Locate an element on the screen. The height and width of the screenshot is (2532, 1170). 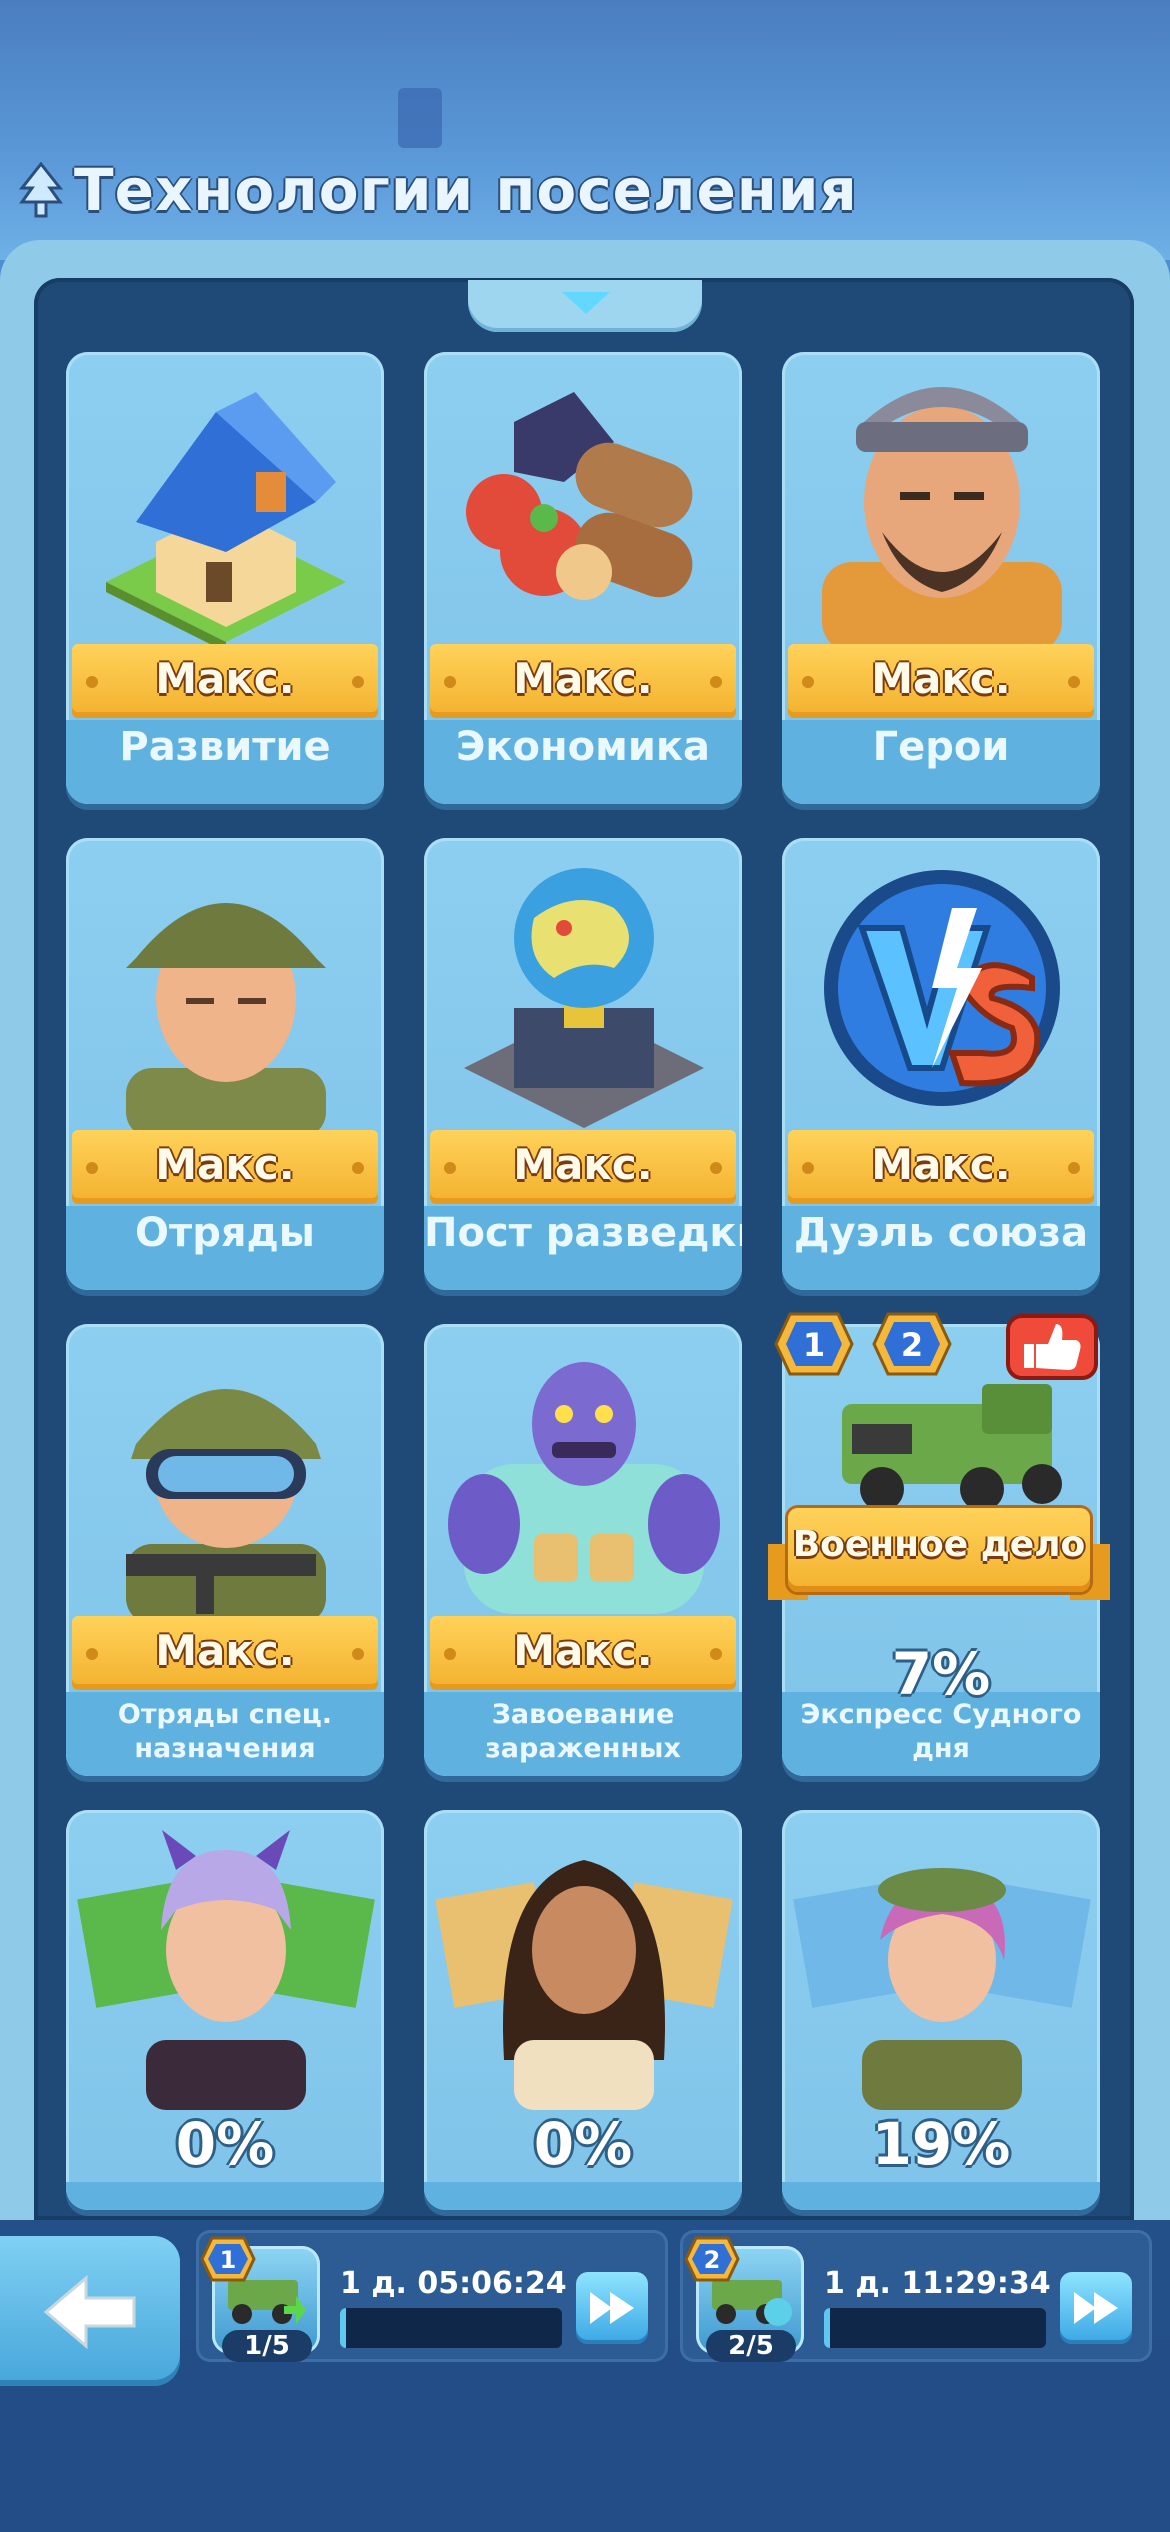
card-title: Экспресс Судного дня is located at coordinates (941, 1731).